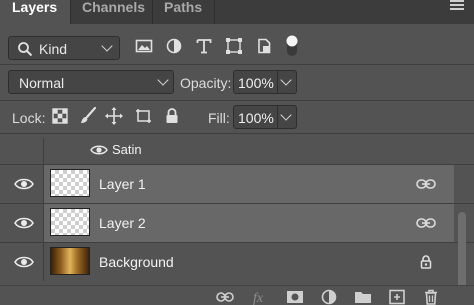  What do you see at coordinates (25, 49) in the screenshot?
I see `search-icon` at bounding box center [25, 49].